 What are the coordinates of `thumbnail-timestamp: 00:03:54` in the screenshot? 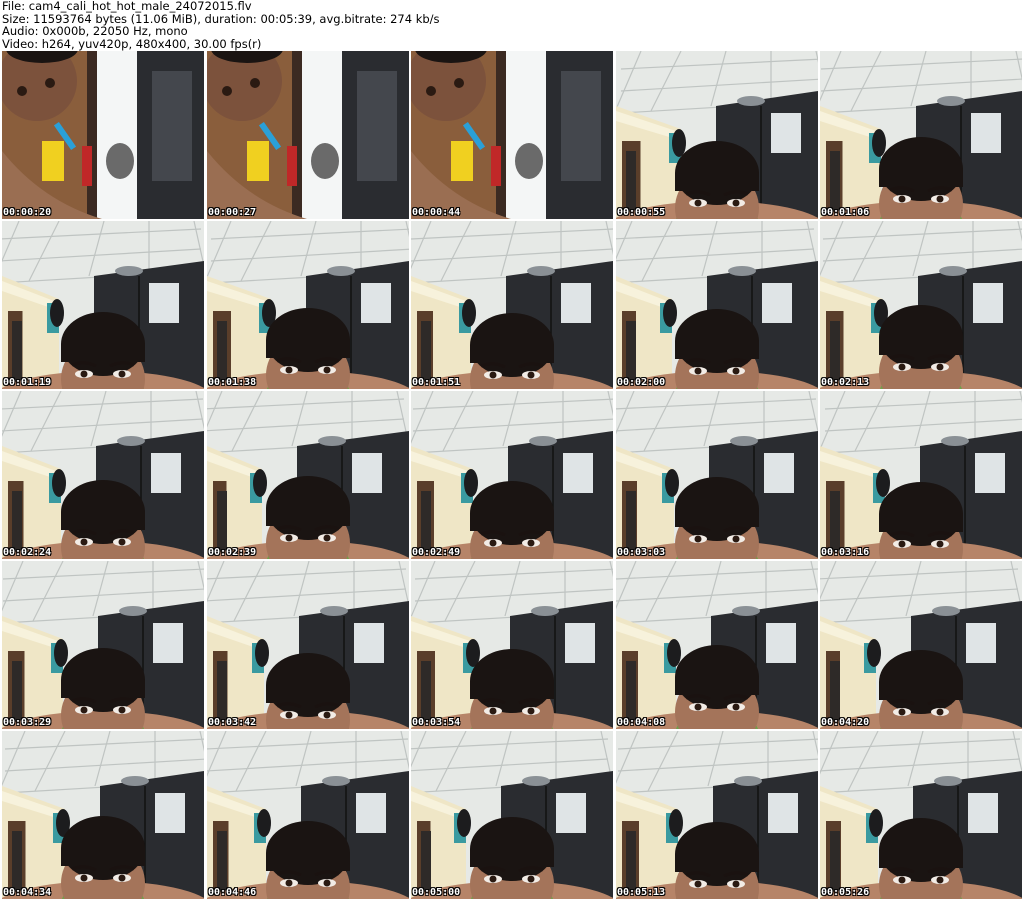 It's located at (436, 722).